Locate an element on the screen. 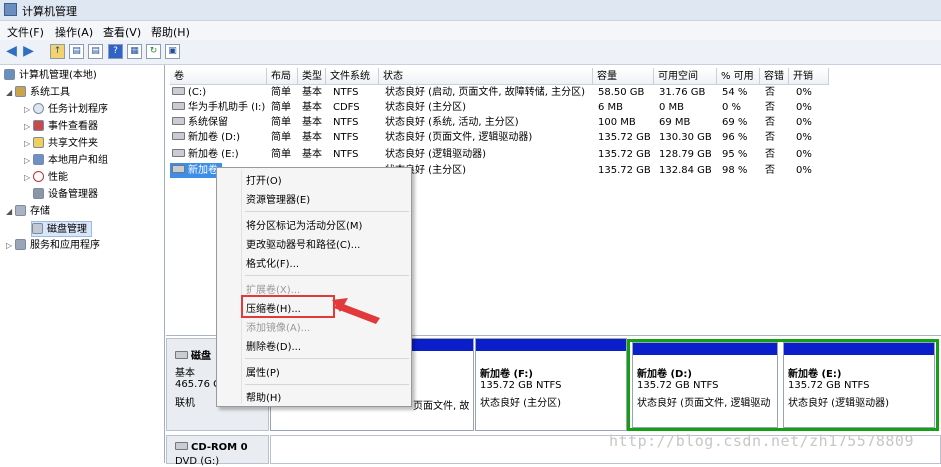 The height and width of the screenshot is (467, 941). cdrom-0-header: CD-ROM 0 DVD (G:) is located at coordinates (217, 451).